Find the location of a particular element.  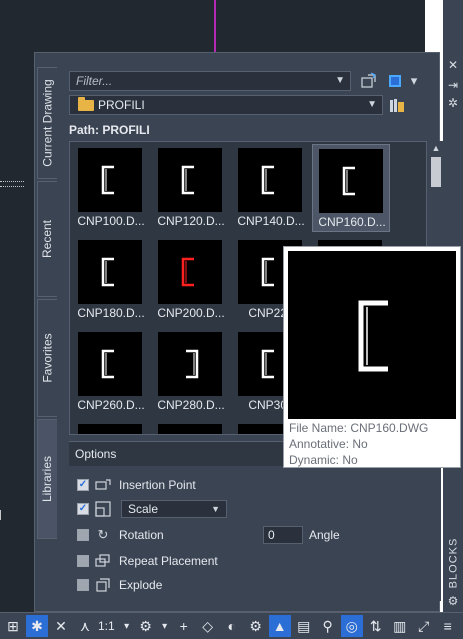

scale-option: ✓ Scale ▼ is located at coordinates (152, 509).